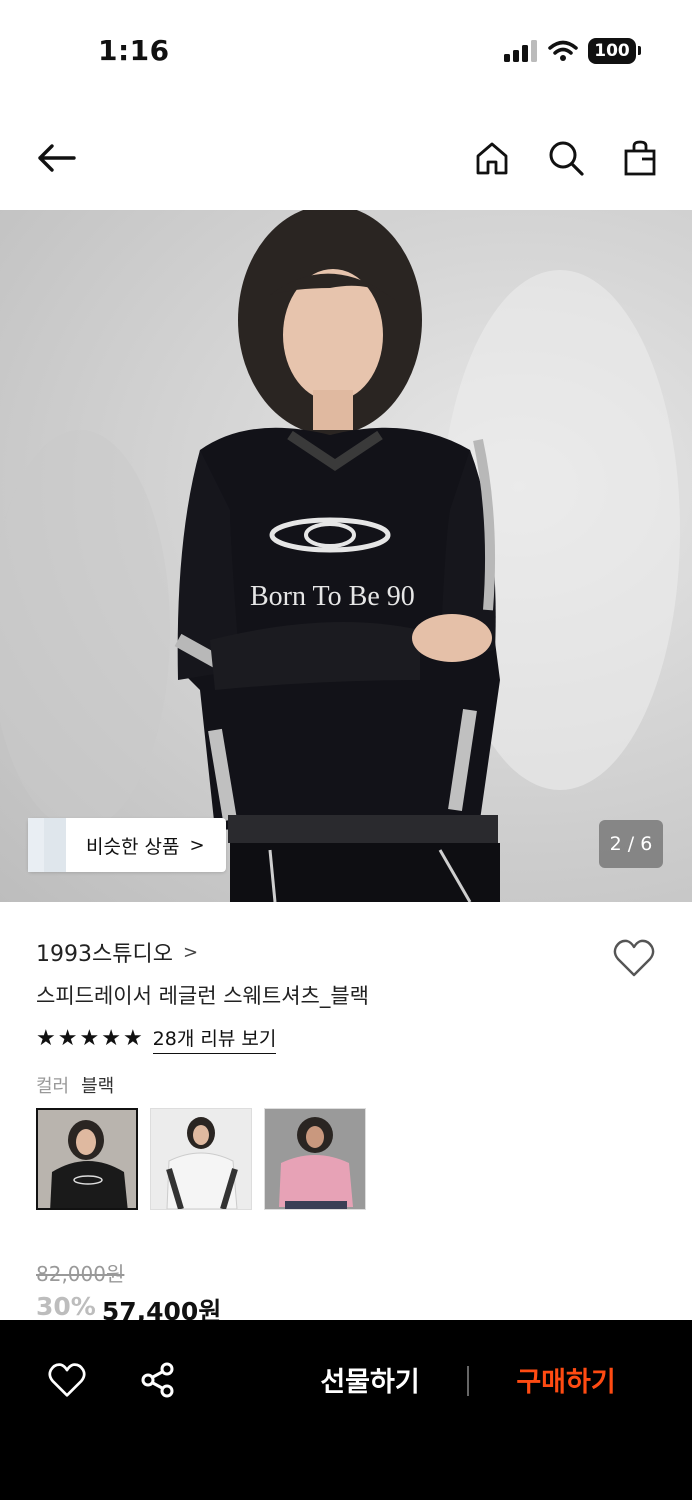  Describe the element at coordinates (346, 1039) in the screenshot. I see `rating-row: ★ ★ ★ ★ ★ 28개 리뷰 보기` at that location.